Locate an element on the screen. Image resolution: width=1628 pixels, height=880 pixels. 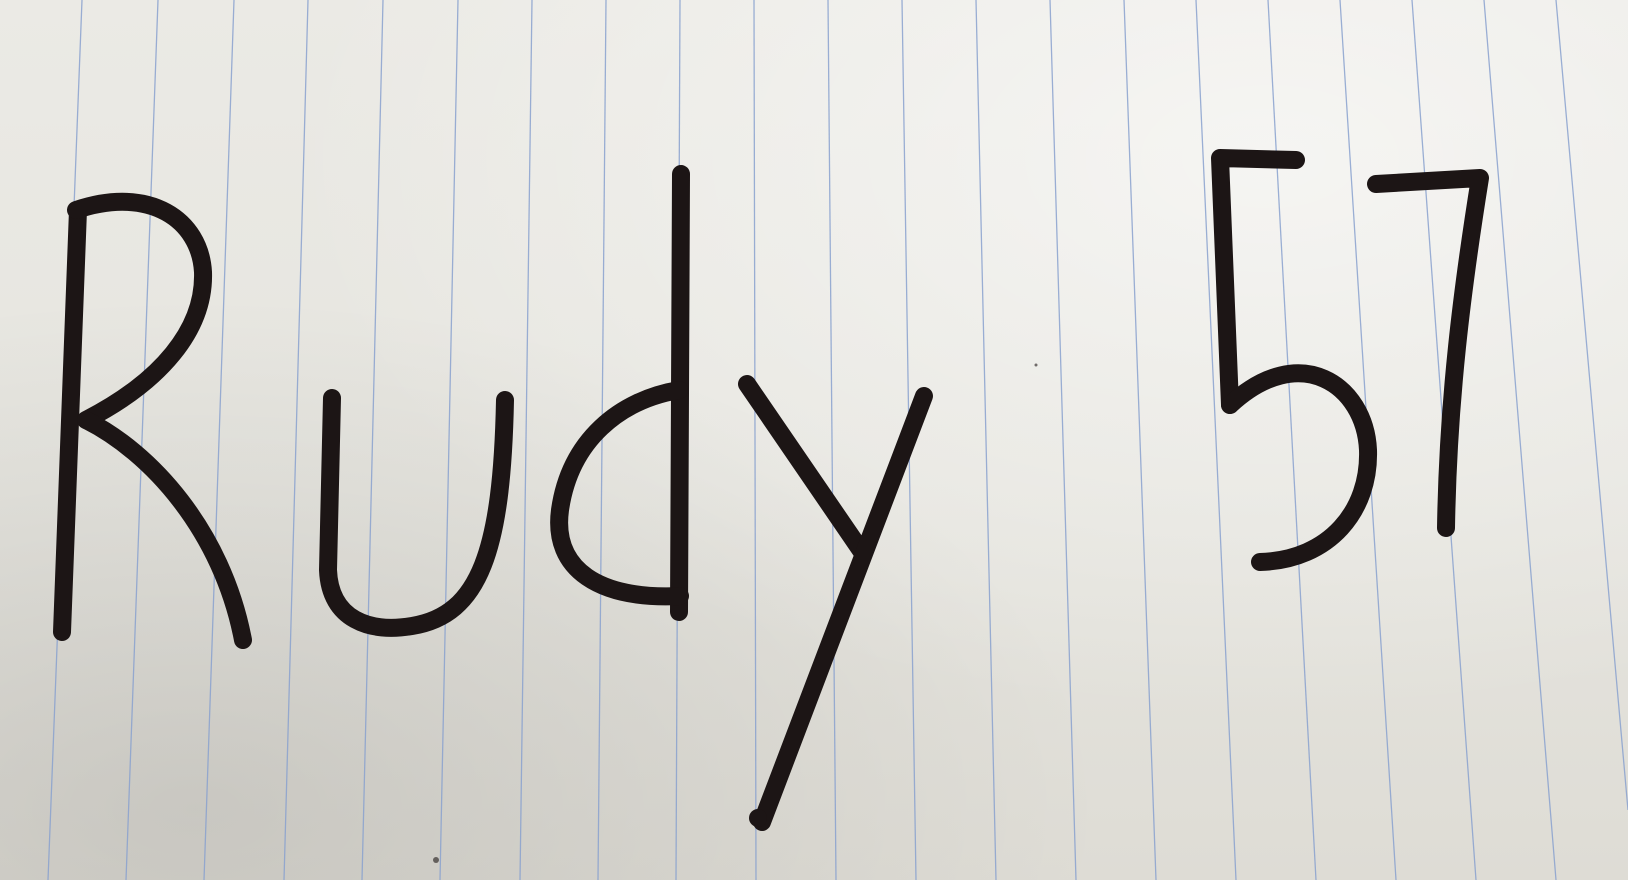
handwritten-letter-r is located at coordinates (152, 420).